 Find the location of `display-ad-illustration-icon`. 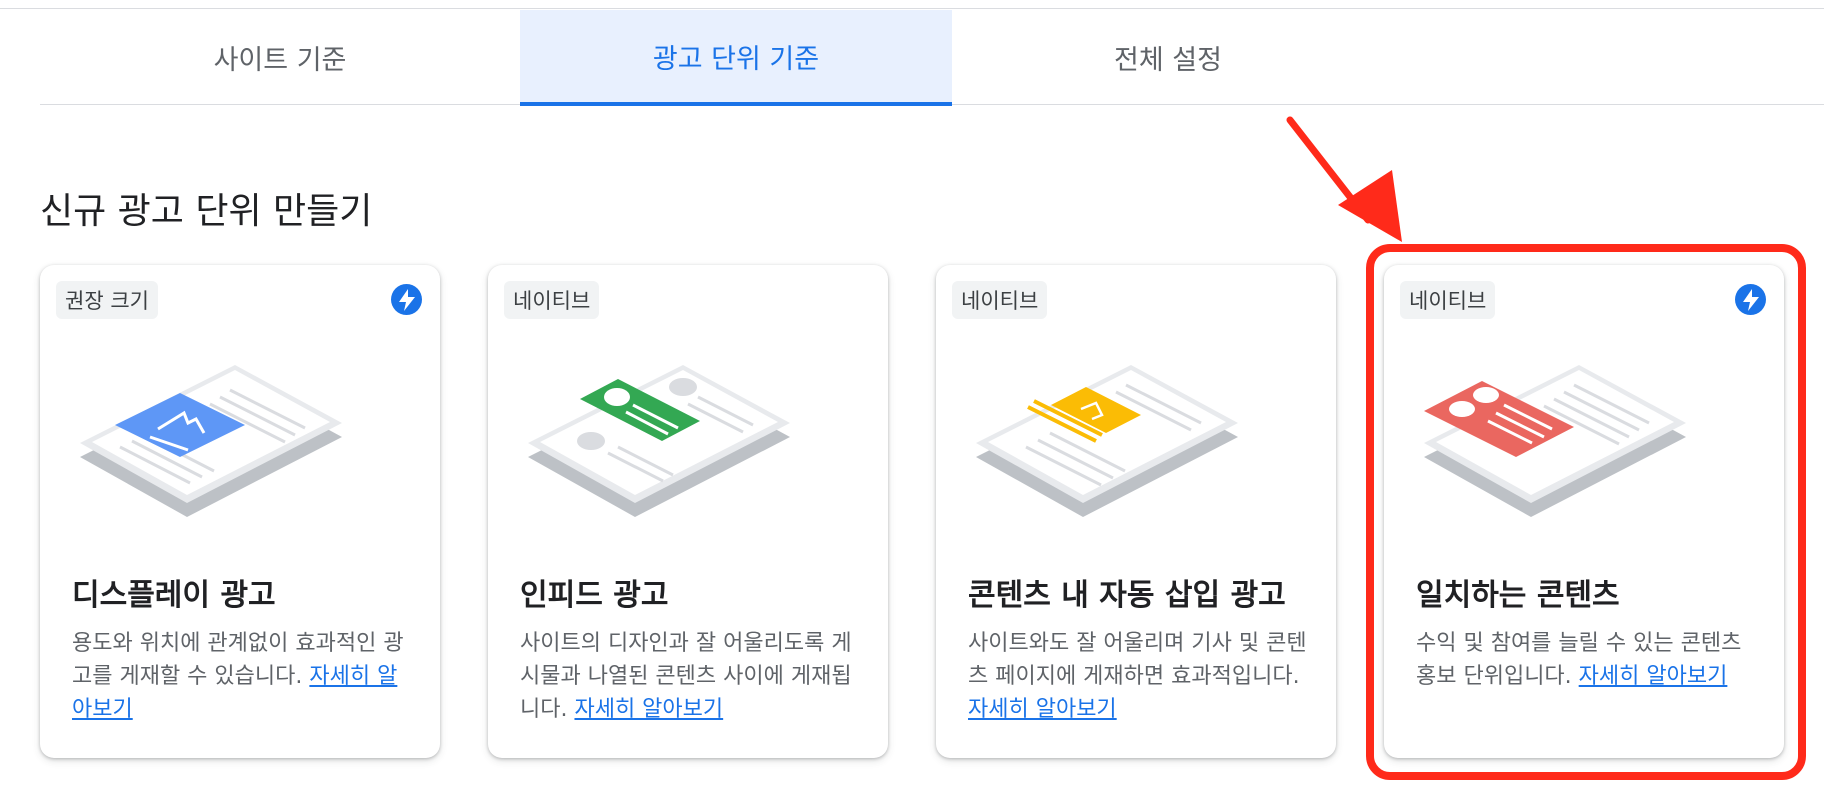

display-ad-illustration-icon is located at coordinates (211, 441).